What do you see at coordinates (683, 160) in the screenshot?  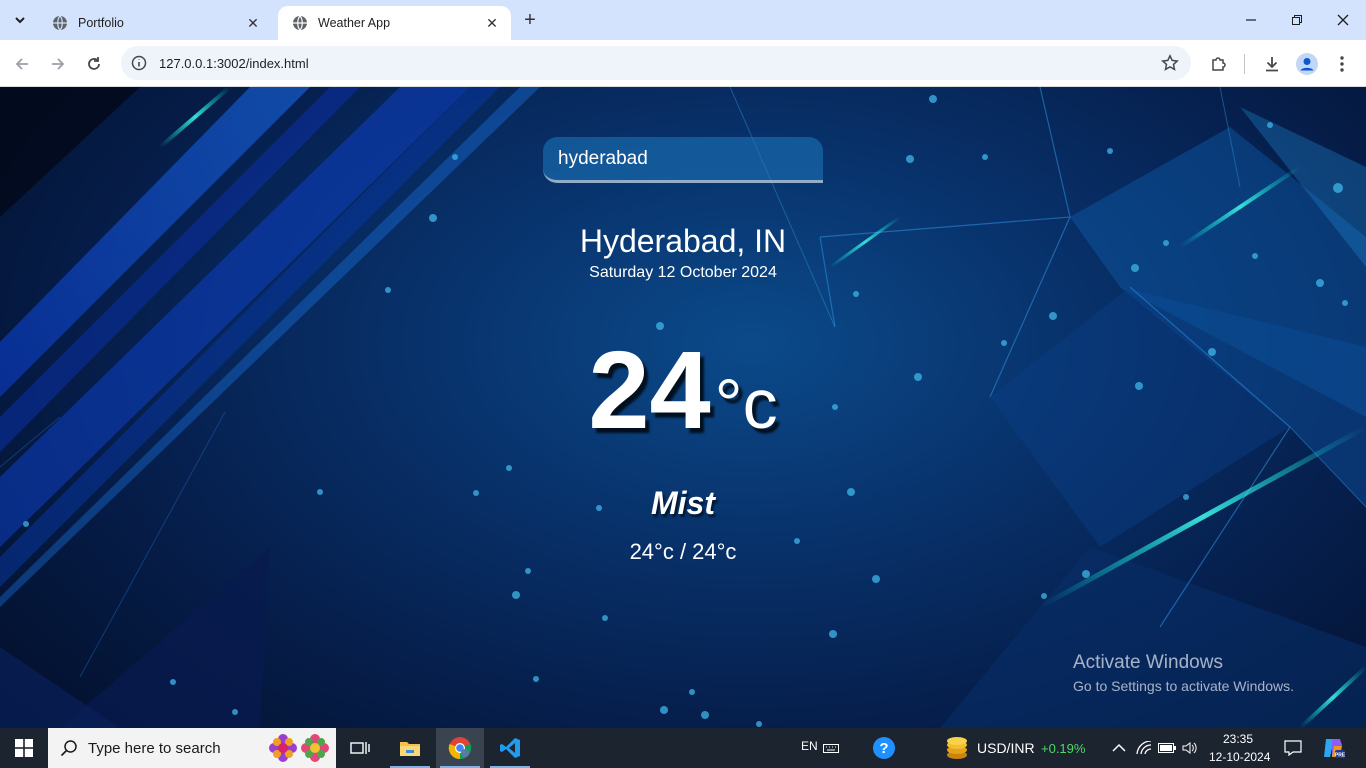 I see `city-search-input: hyderabad` at bounding box center [683, 160].